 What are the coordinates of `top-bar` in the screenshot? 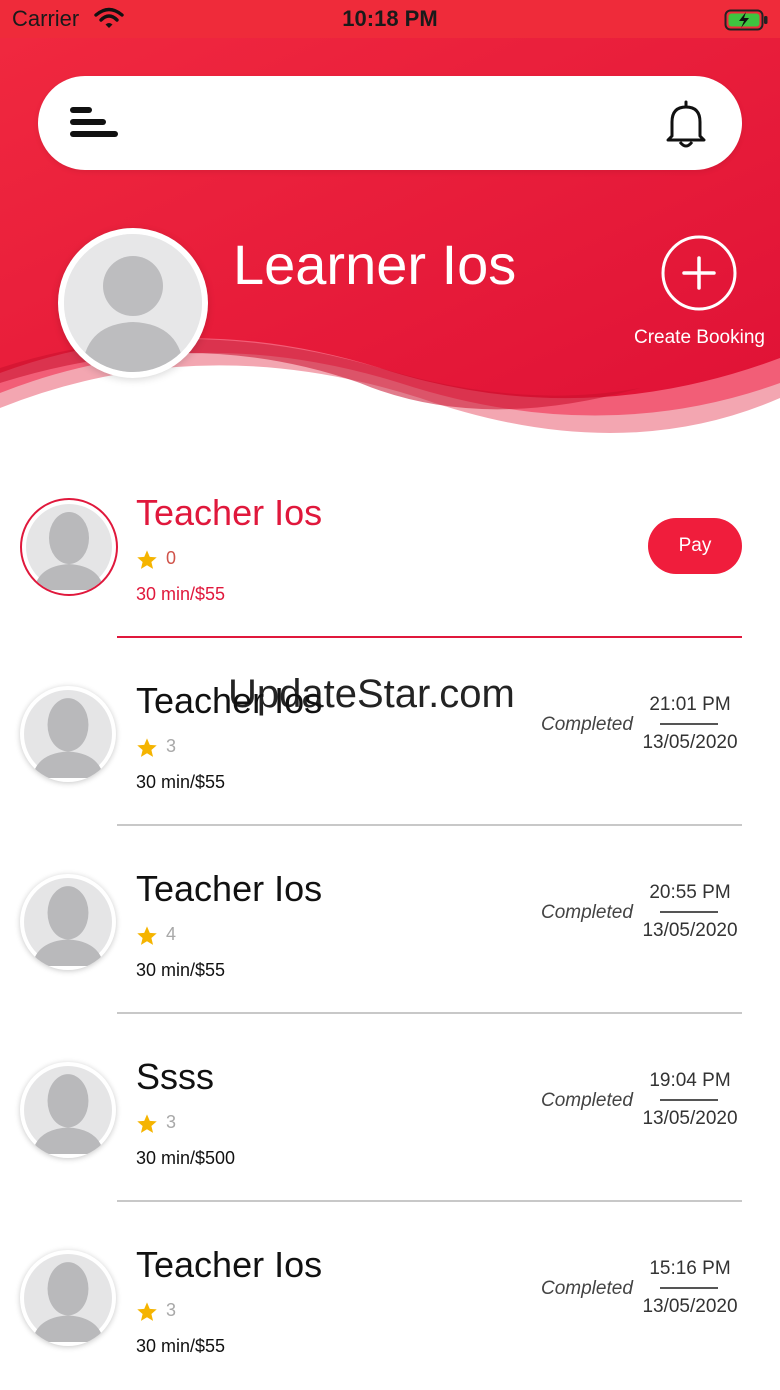 It's located at (390, 123).